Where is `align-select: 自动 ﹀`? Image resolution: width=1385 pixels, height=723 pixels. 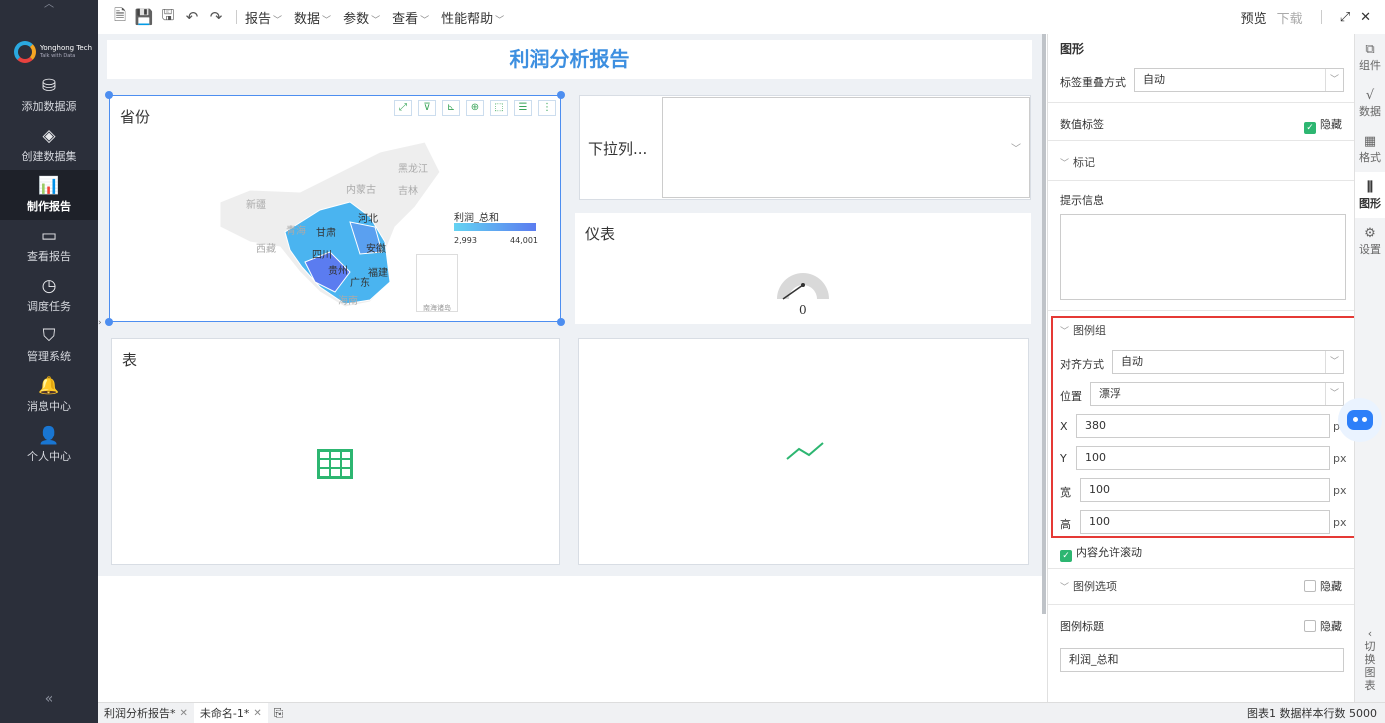
align-select: 自动 ﹀ is located at coordinates (1228, 362).